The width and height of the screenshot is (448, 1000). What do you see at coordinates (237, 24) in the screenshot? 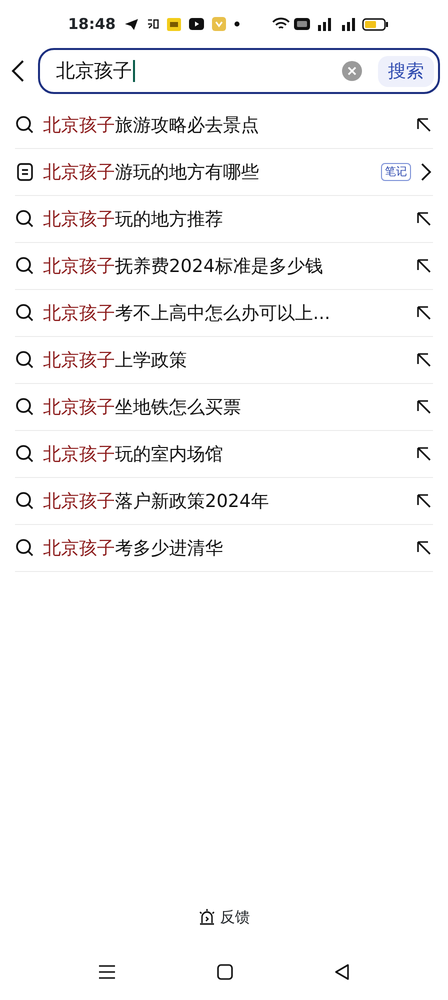
I see `dot-icon` at bounding box center [237, 24].